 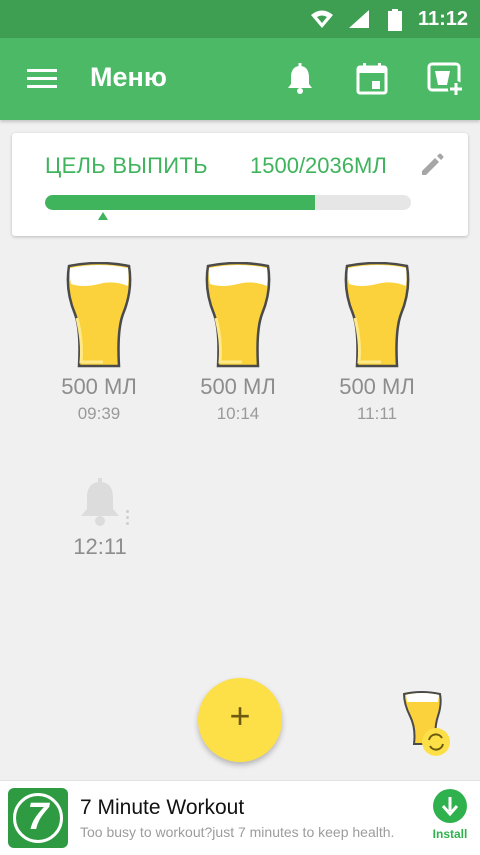 I want to click on drink-record: 500 МЛ 09:39, so click(x=99, y=343).